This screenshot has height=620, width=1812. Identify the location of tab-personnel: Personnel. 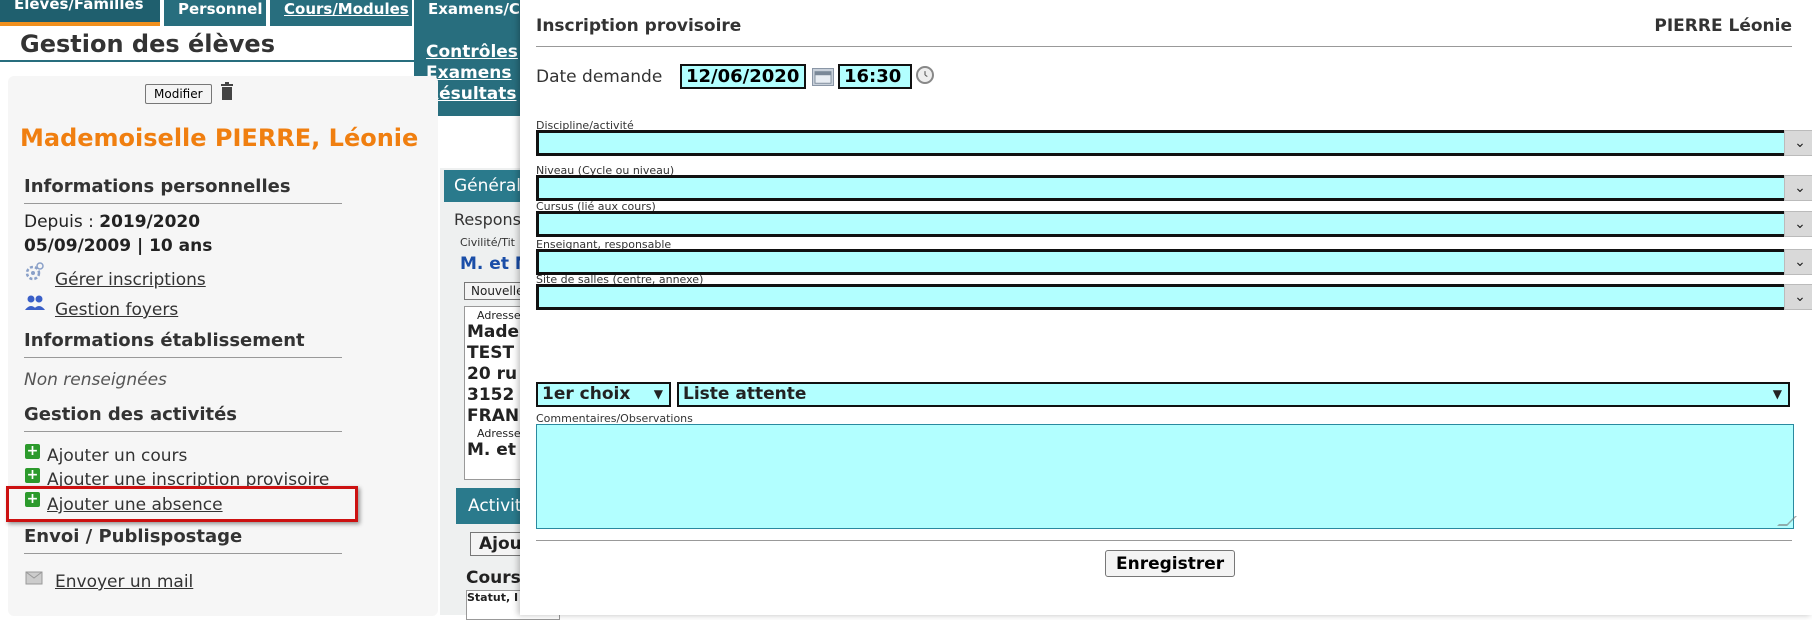
(215, 13).